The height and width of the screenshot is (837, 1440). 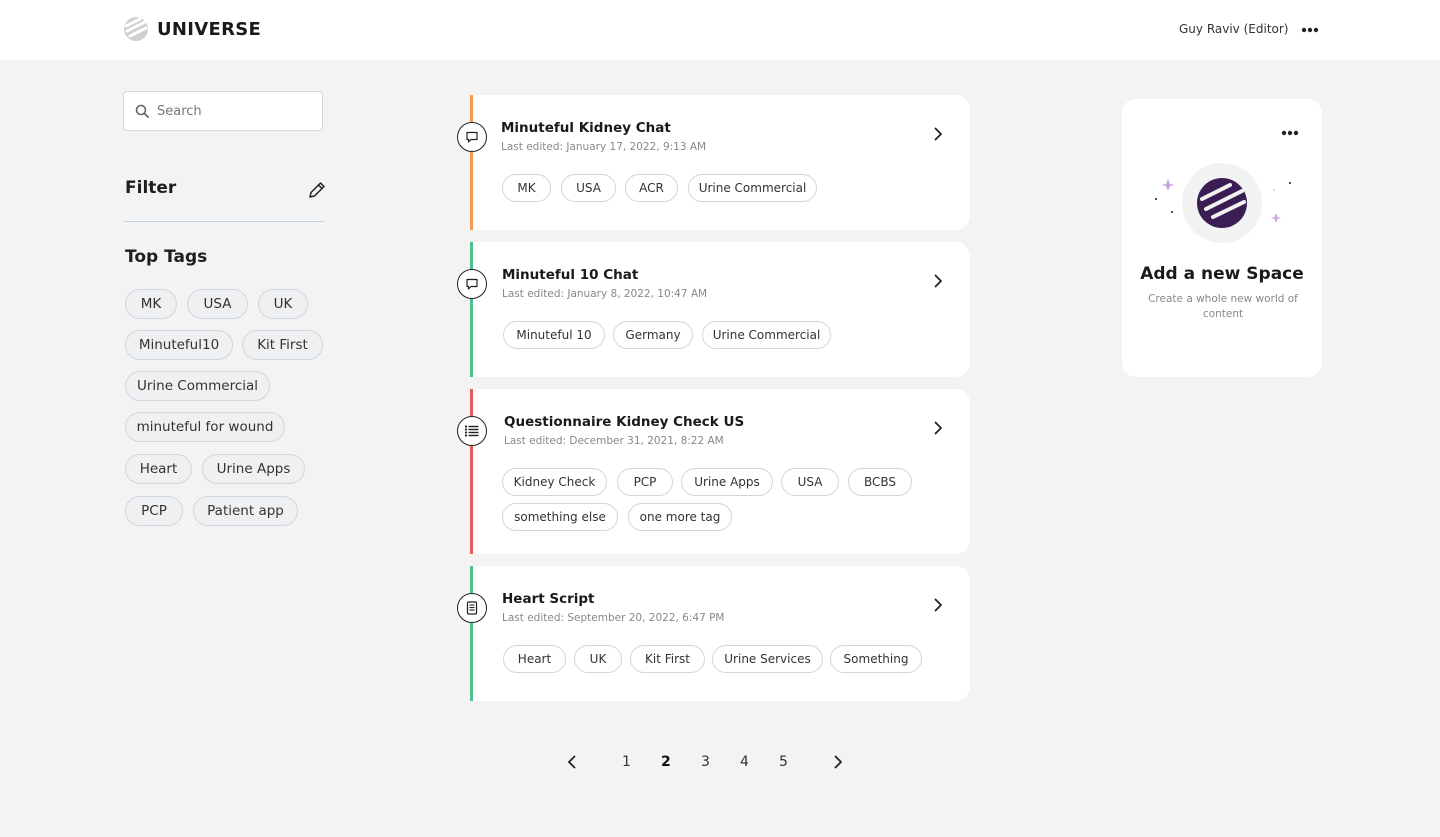 I want to click on top-tag: minuteful for wound, so click(x=205, y=427).